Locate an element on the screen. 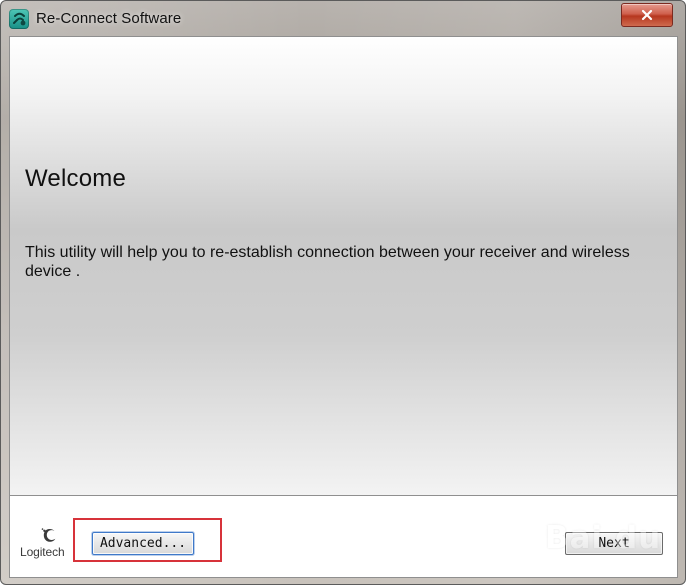 This screenshot has width=686, height=585. close-button is located at coordinates (647, 15).